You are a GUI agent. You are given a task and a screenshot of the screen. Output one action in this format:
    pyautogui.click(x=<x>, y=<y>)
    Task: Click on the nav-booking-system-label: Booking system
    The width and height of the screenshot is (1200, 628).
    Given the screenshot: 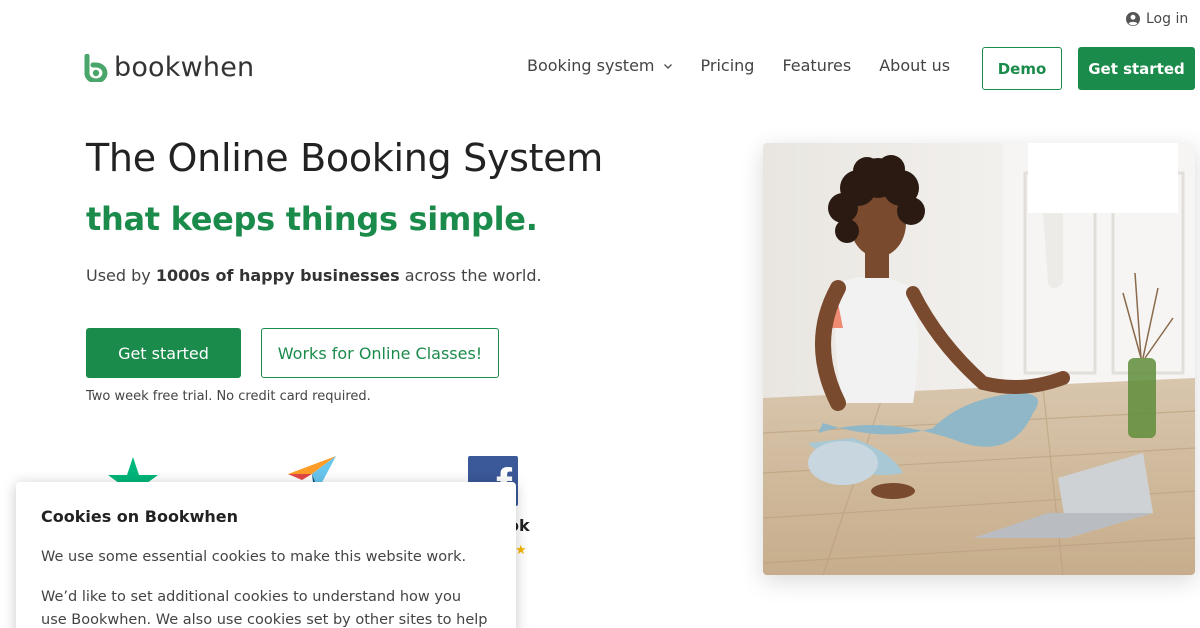 What is the action you would take?
    pyautogui.click(x=591, y=65)
    